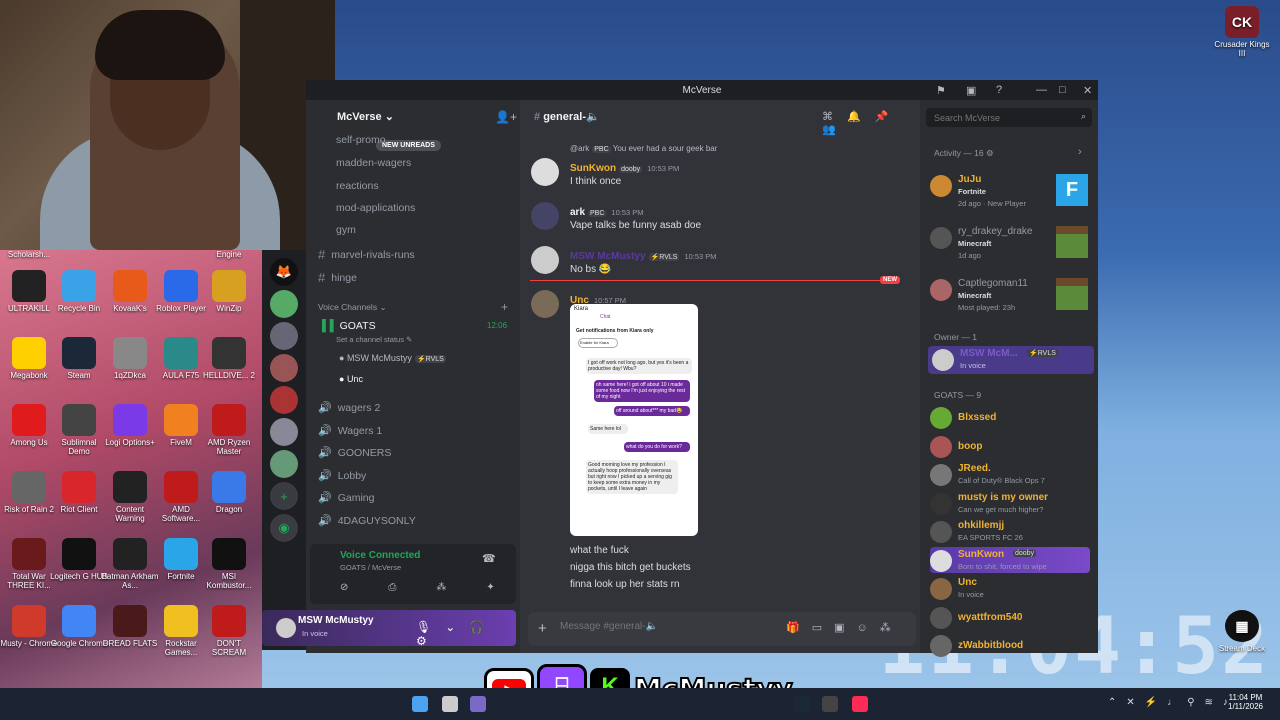 Image resolution: width=1280 pixels, height=720 pixels. Describe the element at coordinates (420, 704) in the screenshot. I see `start-icon` at that location.